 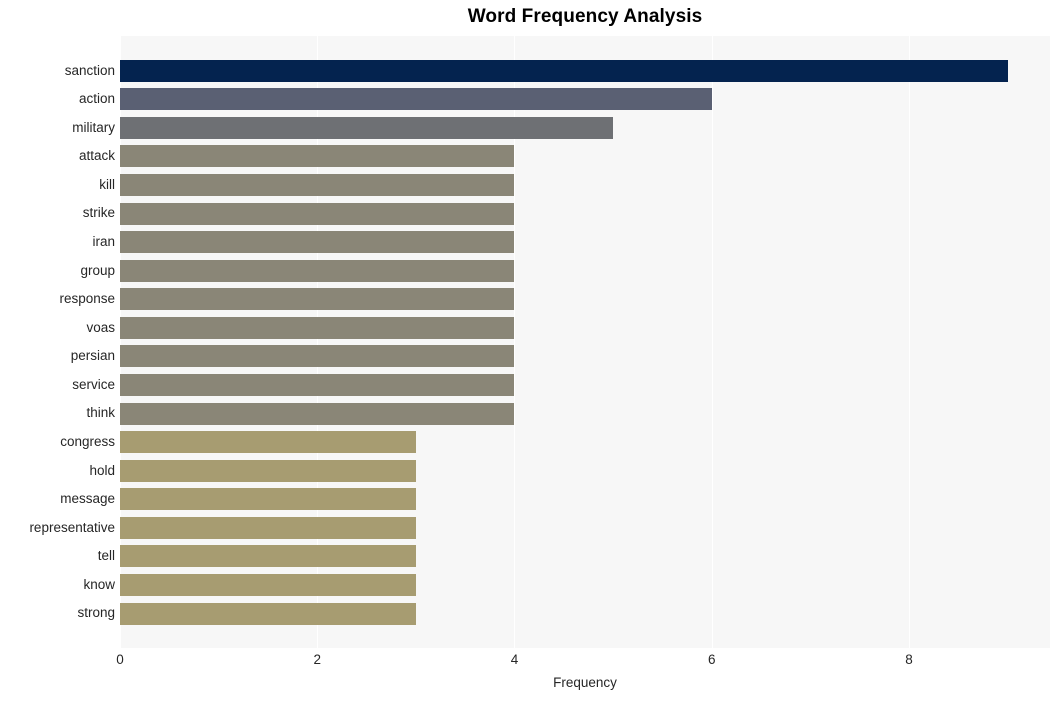 I want to click on y-tick-label: kill, so click(x=107, y=184).